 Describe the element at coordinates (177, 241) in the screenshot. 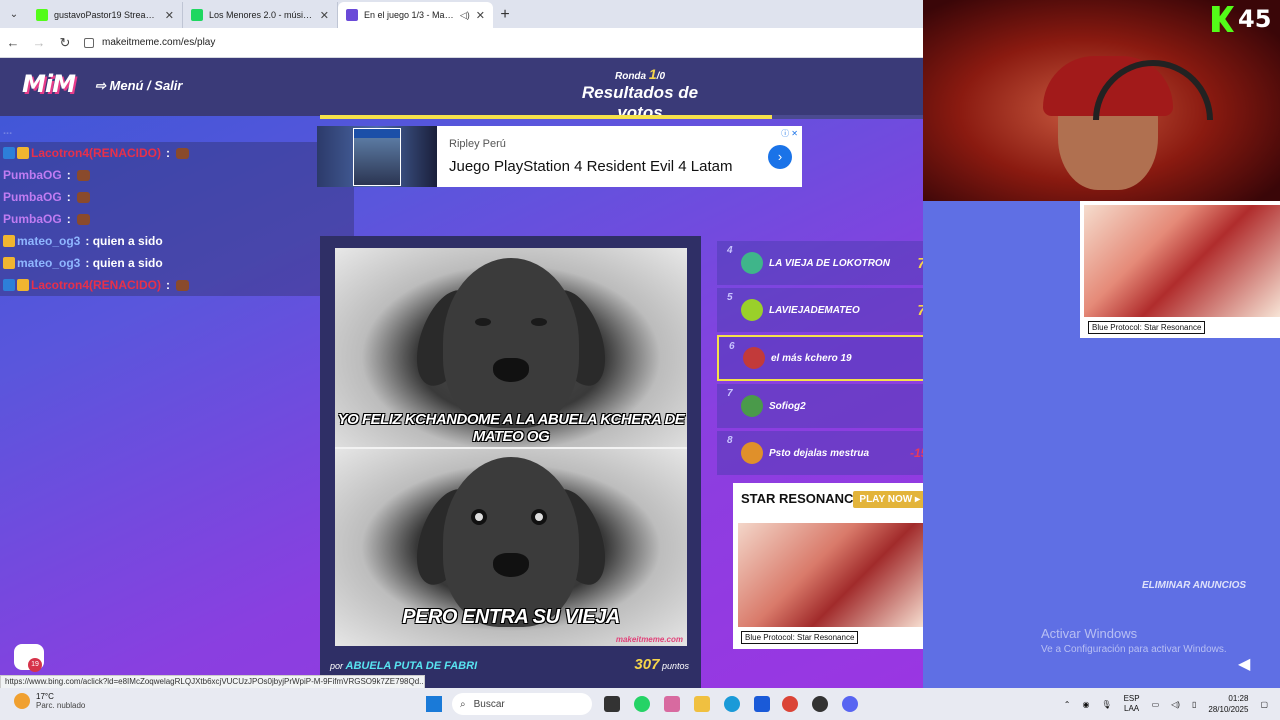

I see `chat-message: mateo_og3 : quien a sido` at that location.